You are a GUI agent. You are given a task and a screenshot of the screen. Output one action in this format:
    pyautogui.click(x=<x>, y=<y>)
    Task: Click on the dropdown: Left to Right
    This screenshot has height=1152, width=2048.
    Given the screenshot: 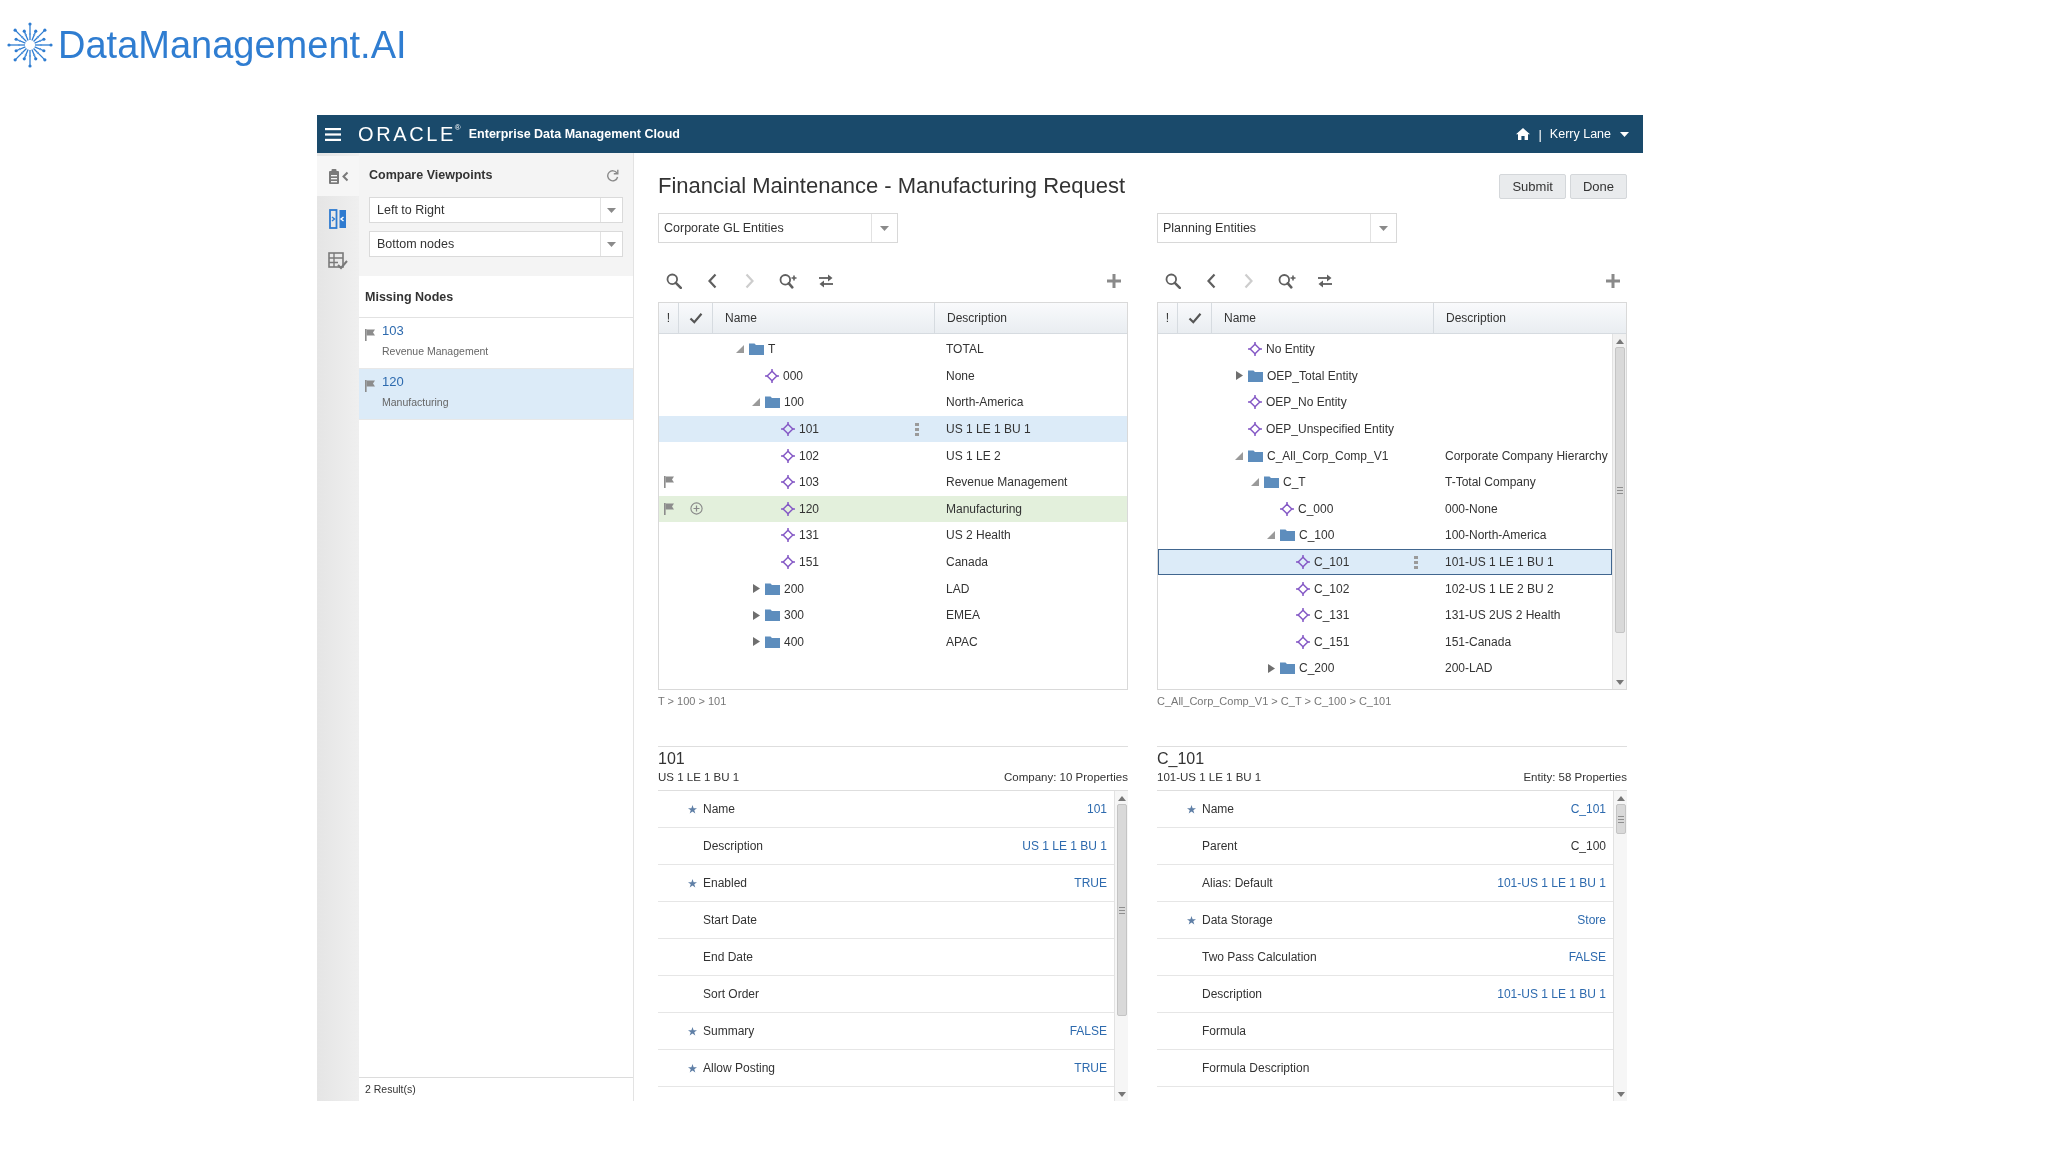 What is the action you would take?
    pyautogui.click(x=496, y=210)
    